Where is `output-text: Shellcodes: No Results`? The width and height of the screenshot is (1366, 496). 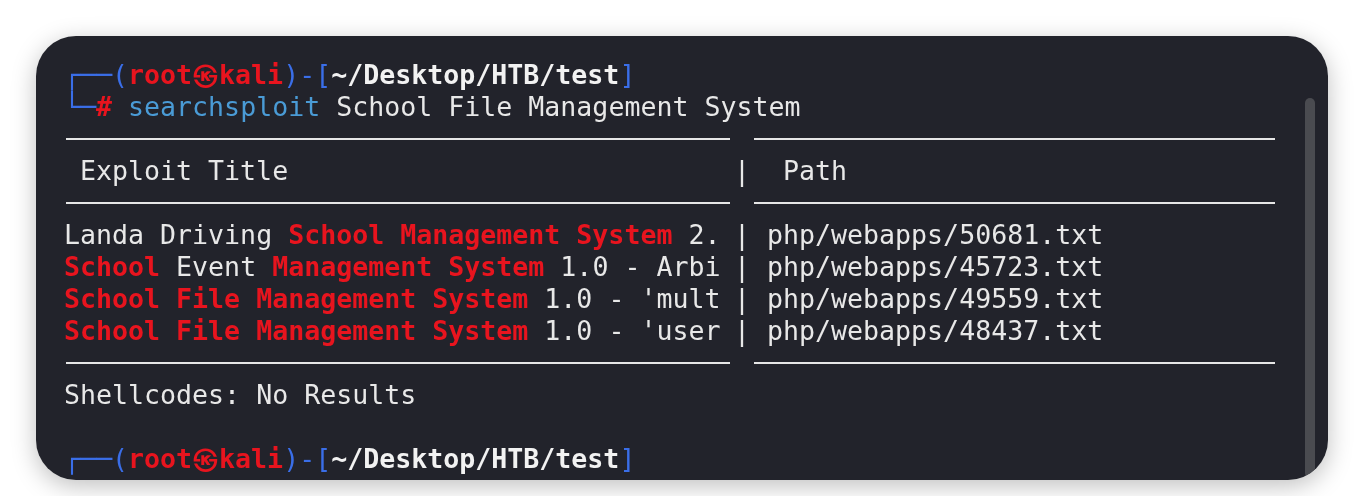 output-text: Shellcodes: No Results is located at coordinates (240, 395).